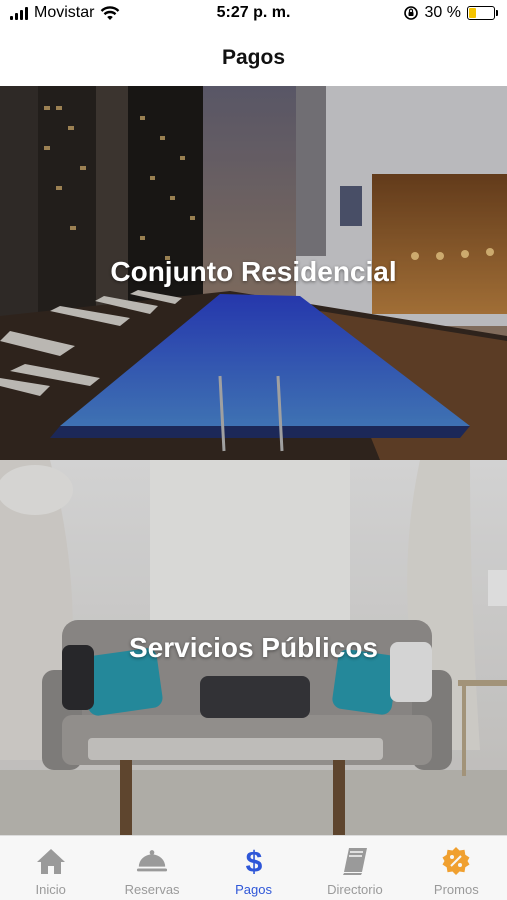  I want to click on tab-directorio: Directorio, so click(354, 868).